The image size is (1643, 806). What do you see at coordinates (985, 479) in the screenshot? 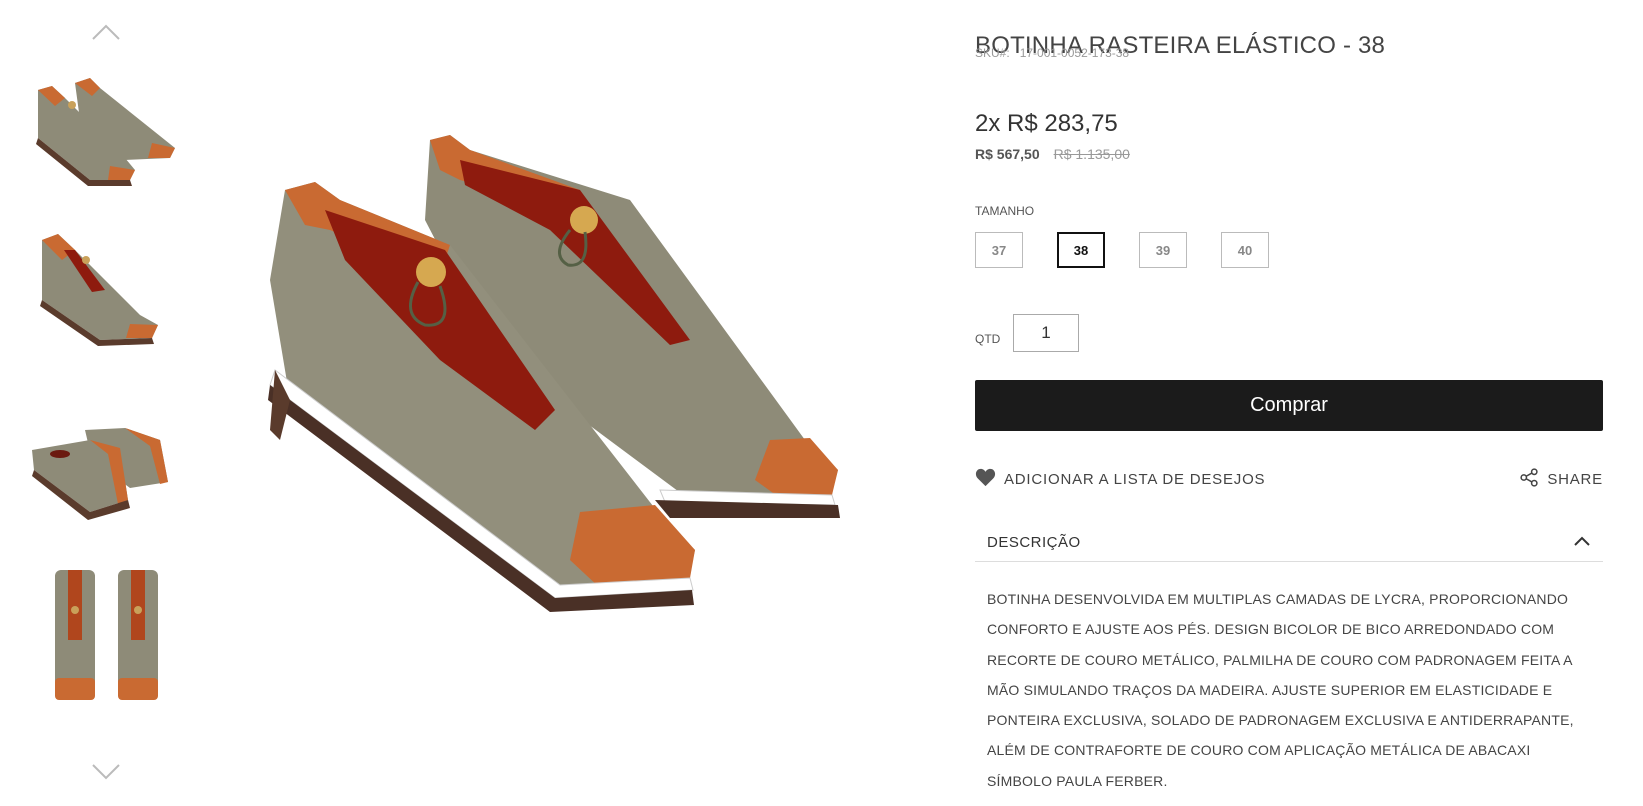
I see `heart-icon` at bounding box center [985, 479].